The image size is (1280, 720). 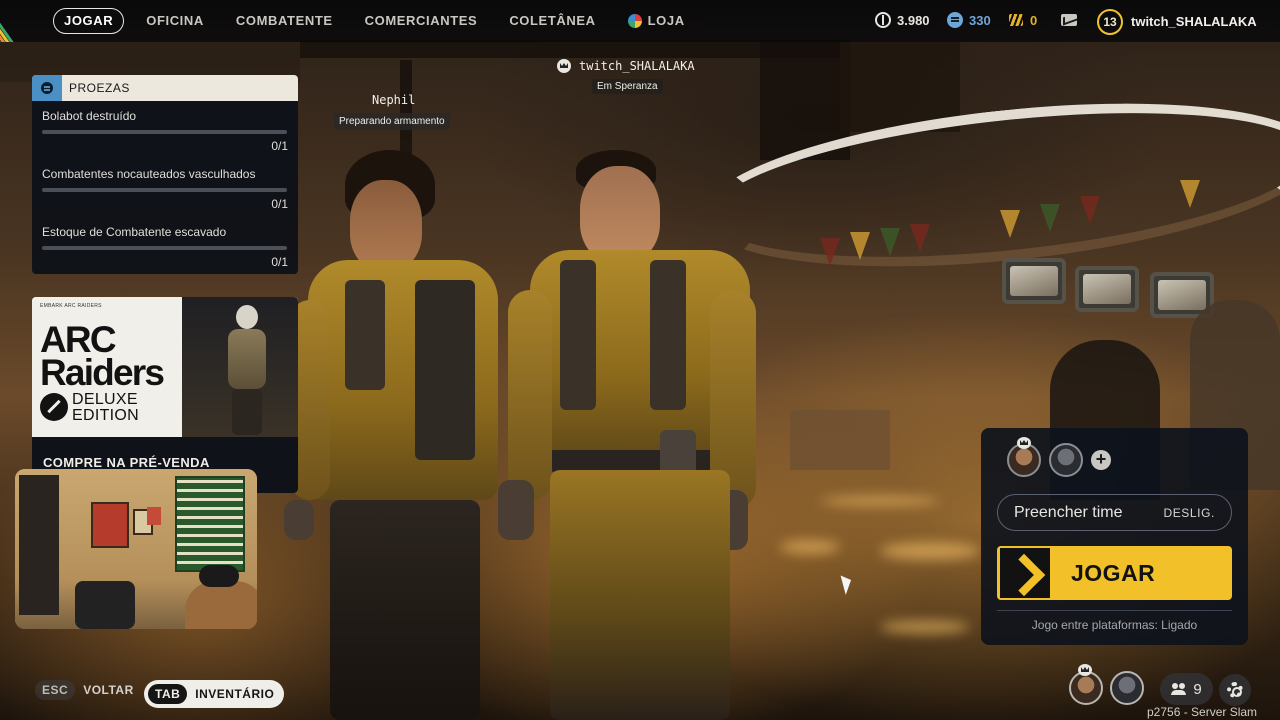 I want to click on tab-label: COMBATENTE, so click(x=284, y=20).